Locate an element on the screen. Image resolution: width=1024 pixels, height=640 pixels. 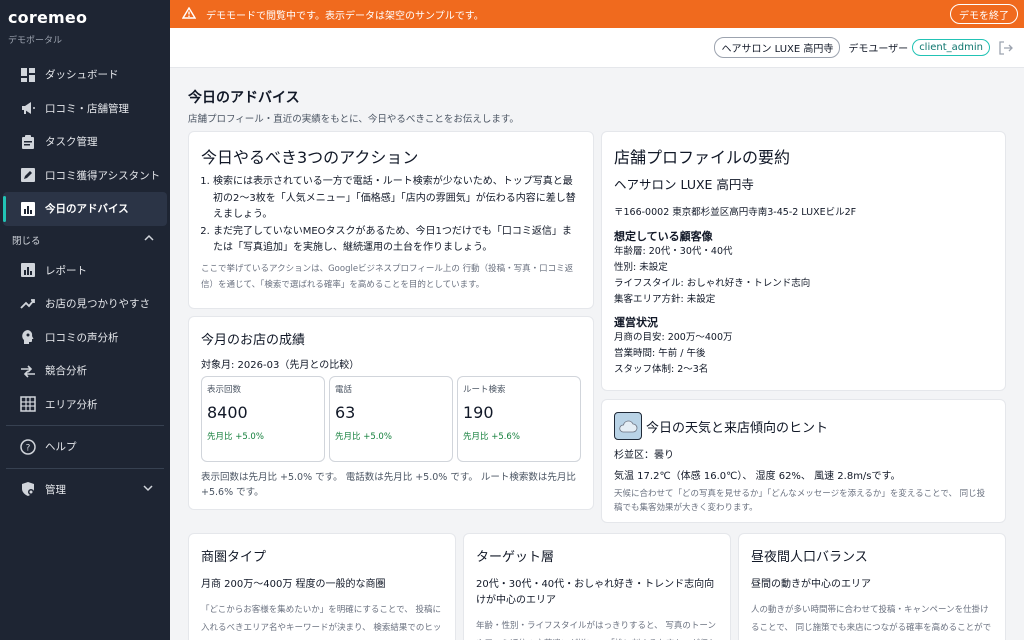
nav-section-toggle: 閉じる is located at coordinates (85, 240).